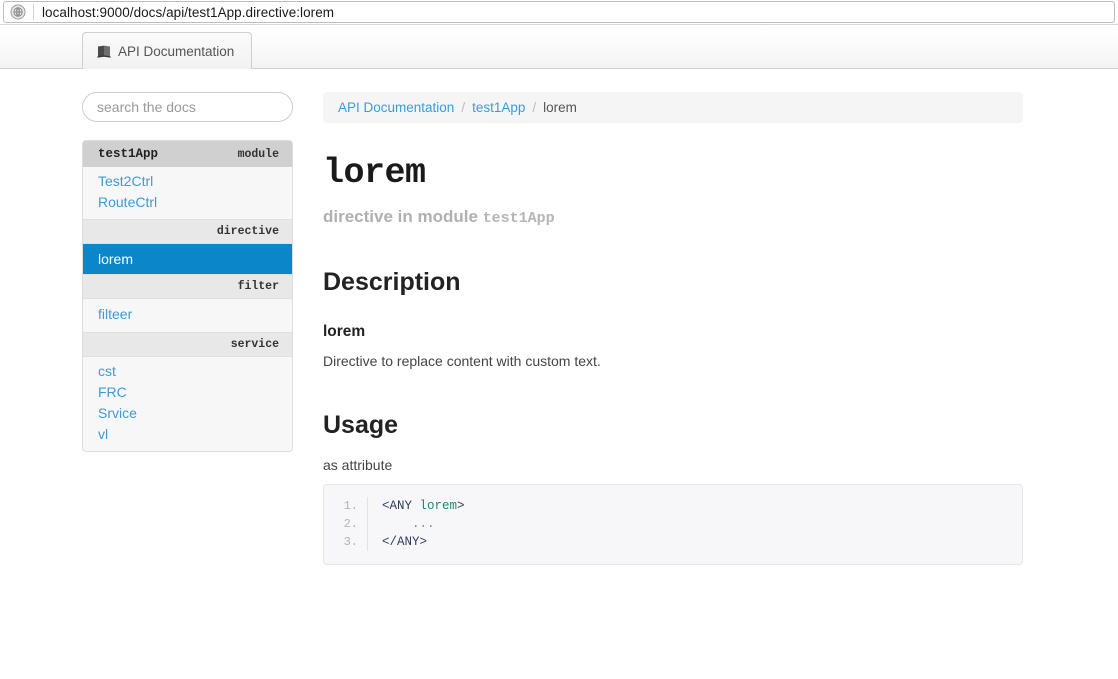  What do you see at coordinates (405, 542) in the screenshot?
I see `code-token-tag-closing: </ANY>` at bounding box center [405, 542].